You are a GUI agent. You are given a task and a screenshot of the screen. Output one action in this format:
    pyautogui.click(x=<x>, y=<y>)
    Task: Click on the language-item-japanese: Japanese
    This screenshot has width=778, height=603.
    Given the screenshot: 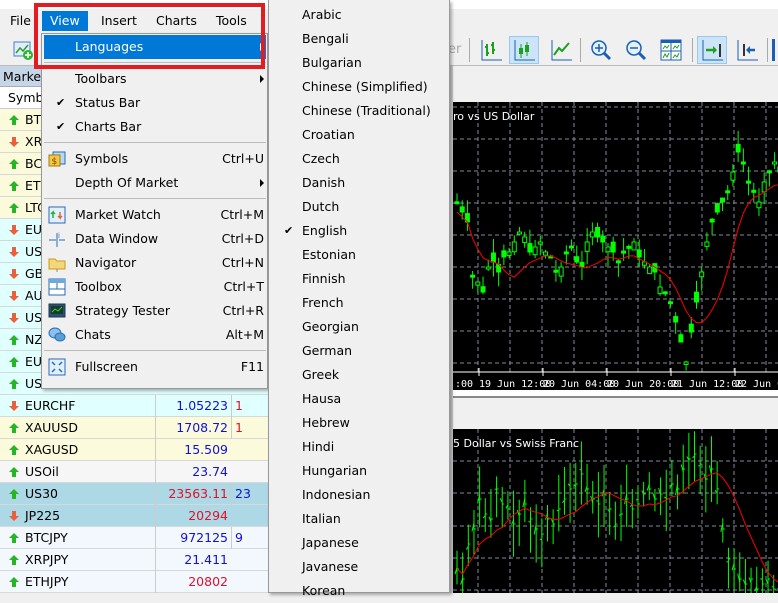 What is the action you would take?
    pyautogui.click(x=359, y=543)
    